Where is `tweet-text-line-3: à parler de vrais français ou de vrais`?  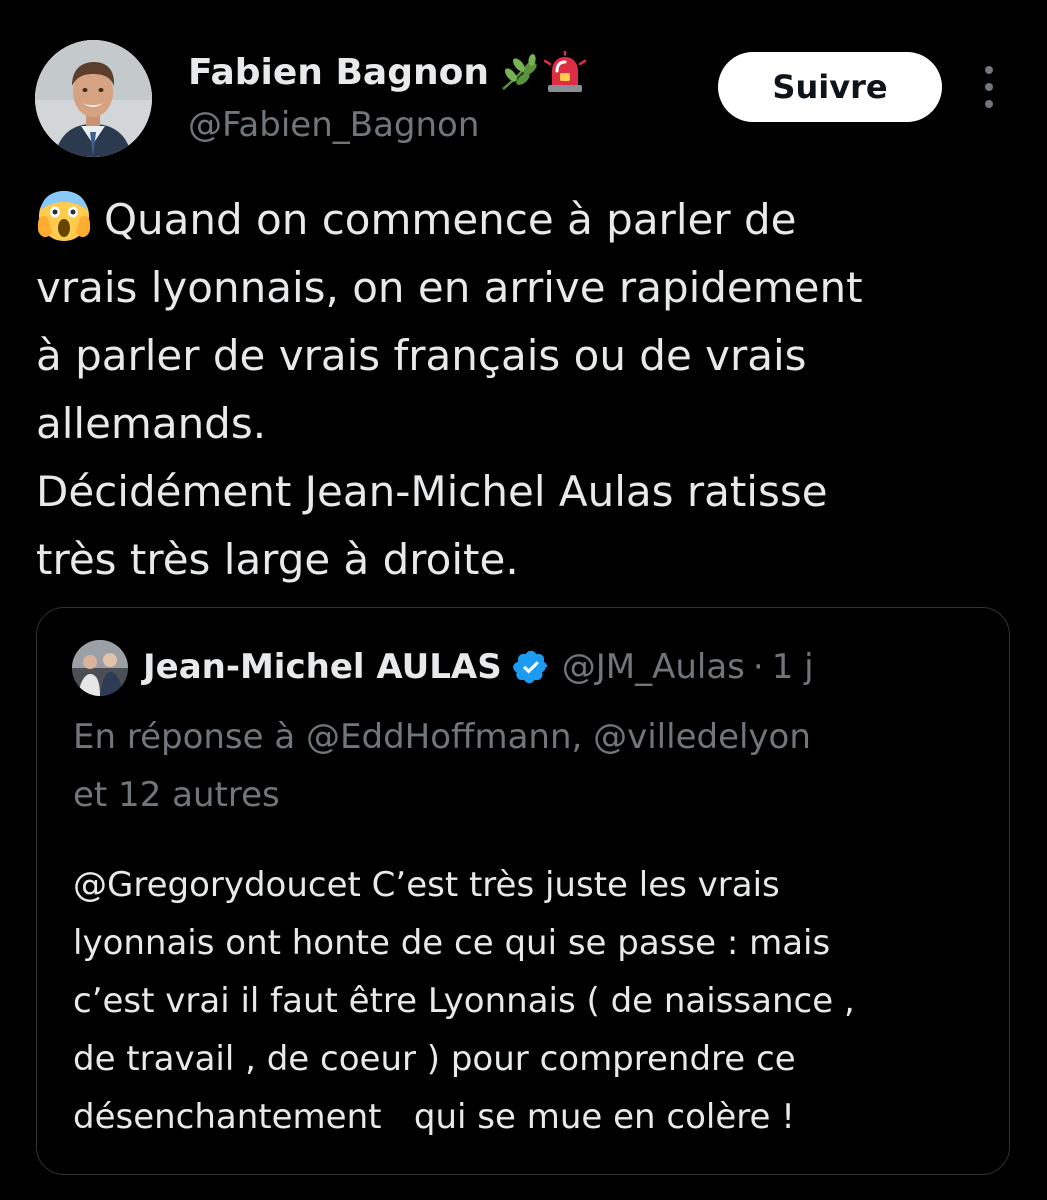
tweet-text-line-3: à parler de vrais français ou de vrais is located at coordinates (421, 355).